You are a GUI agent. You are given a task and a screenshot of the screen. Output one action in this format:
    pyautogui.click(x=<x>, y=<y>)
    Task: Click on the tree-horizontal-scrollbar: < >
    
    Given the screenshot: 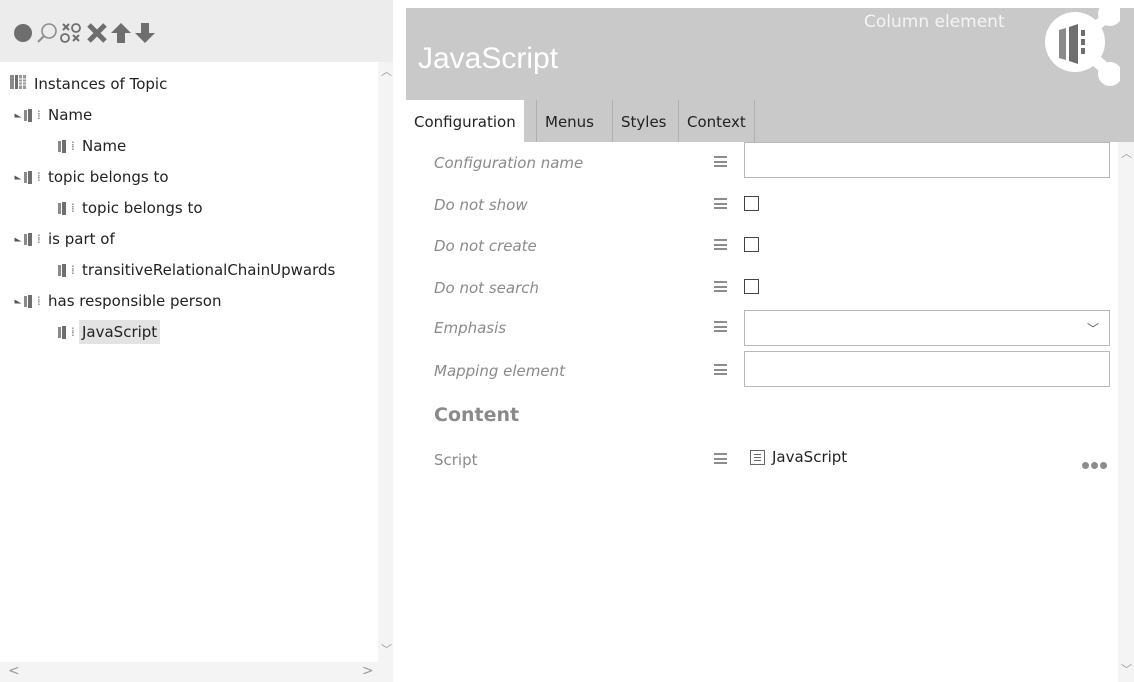 What is the action you would take?
    pyautogui.click(x=189, y=672)
    